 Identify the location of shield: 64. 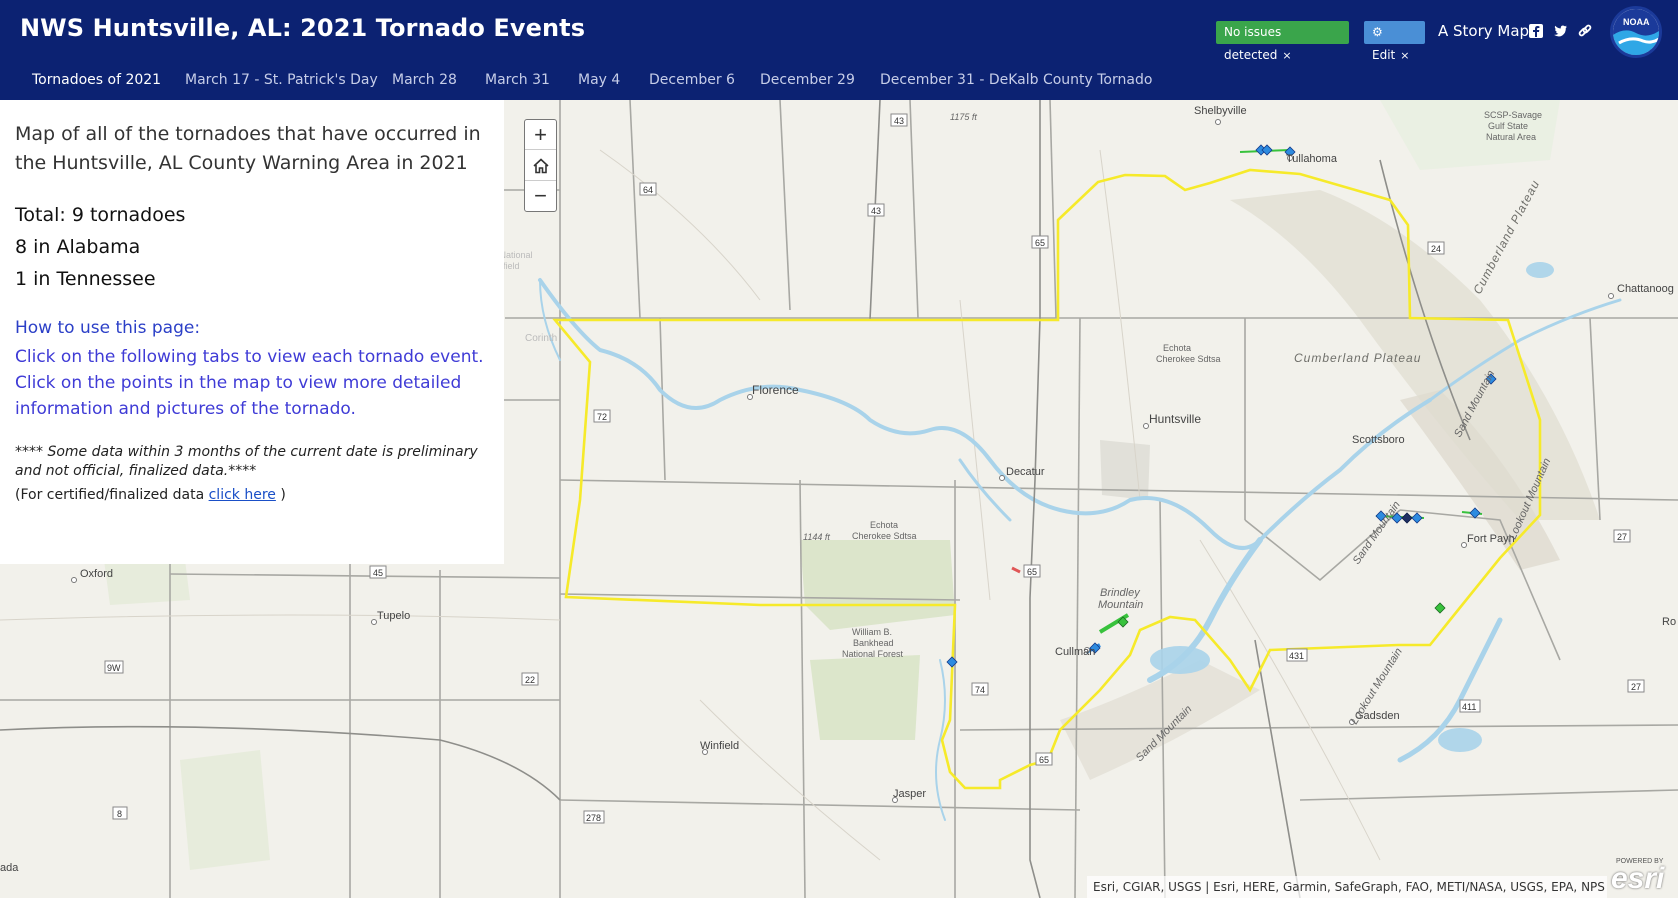
(648, 189).